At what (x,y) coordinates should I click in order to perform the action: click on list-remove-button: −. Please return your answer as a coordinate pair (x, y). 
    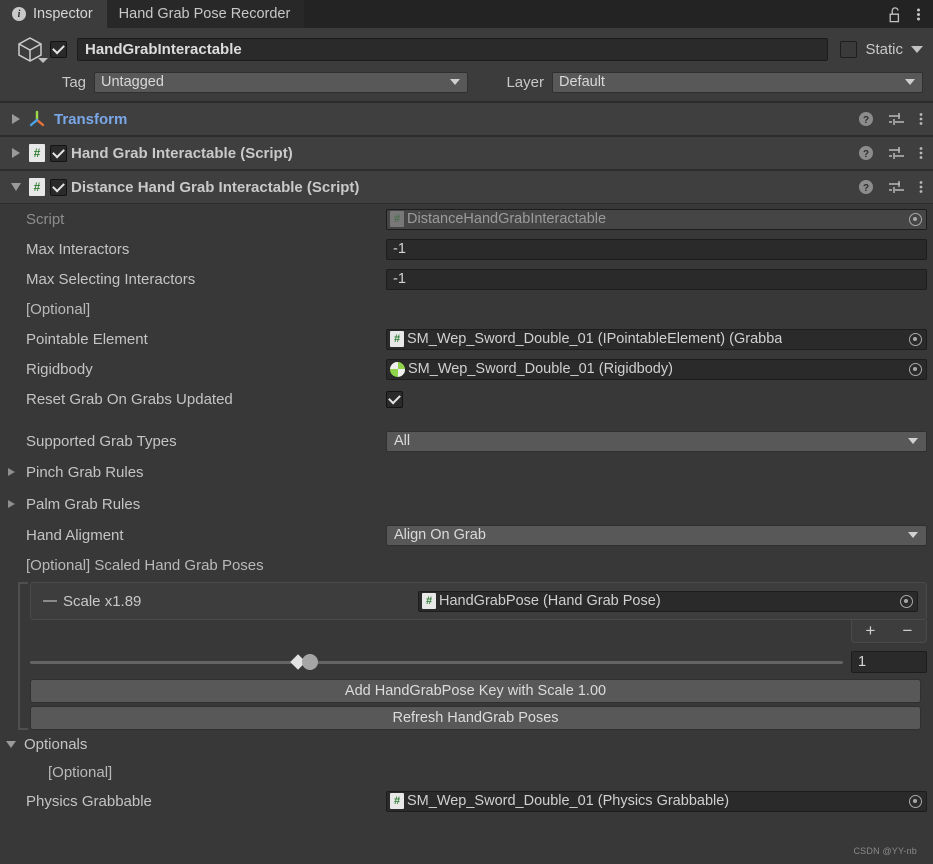
    Looking at the image, I should click on (908, 631).